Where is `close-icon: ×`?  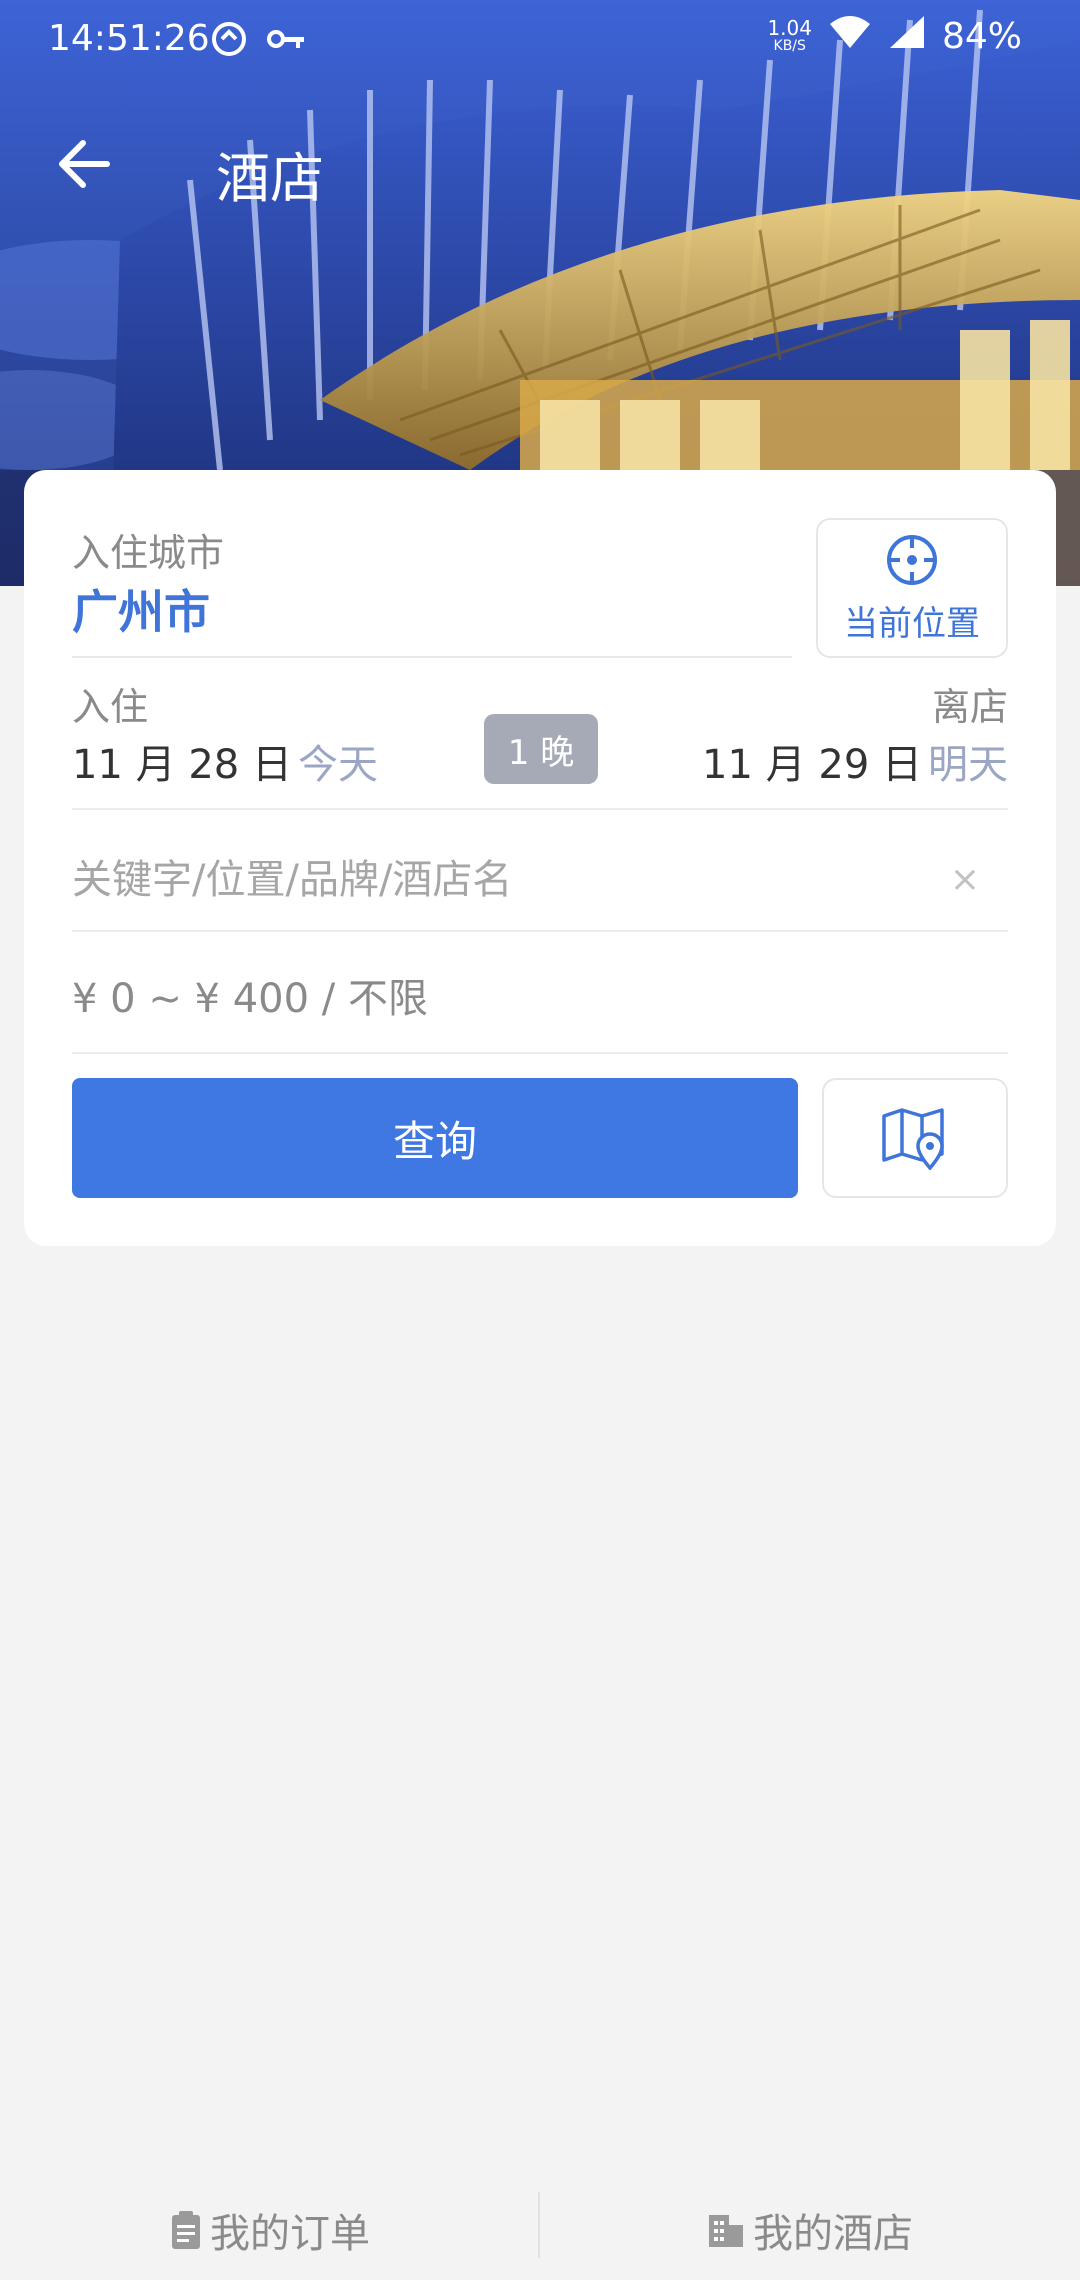 close-icon: × is located at coordinates (965, 879).